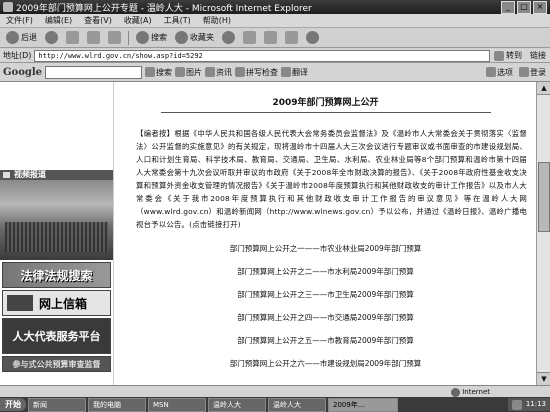 The height and width of the screenshot is (412, 550). I want to click on stop-button, so click(72, 37).